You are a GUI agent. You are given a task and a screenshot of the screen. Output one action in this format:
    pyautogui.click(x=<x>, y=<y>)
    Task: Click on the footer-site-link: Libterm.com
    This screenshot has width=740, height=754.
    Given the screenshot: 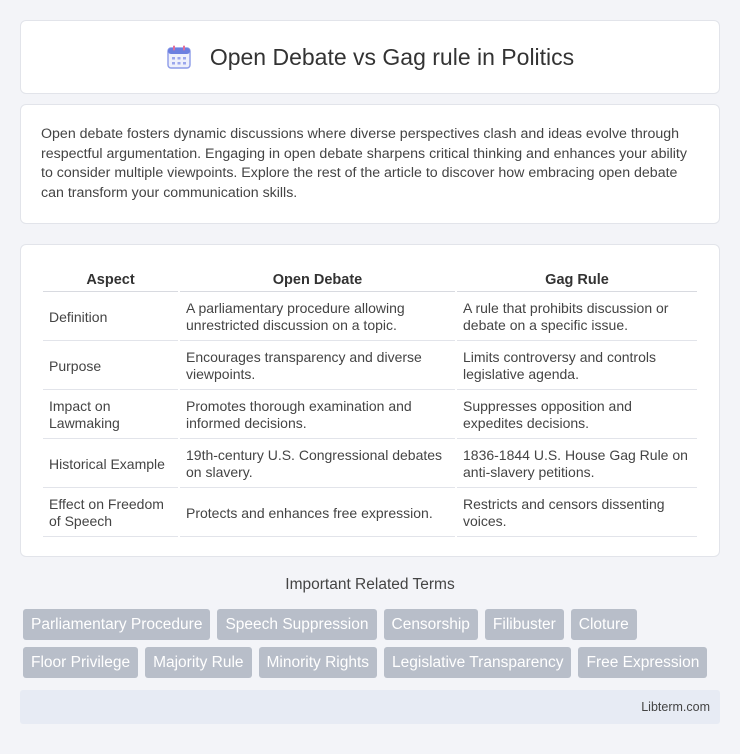 What is the action you would take?
    pyautogui.click(x=675, y=707)
    